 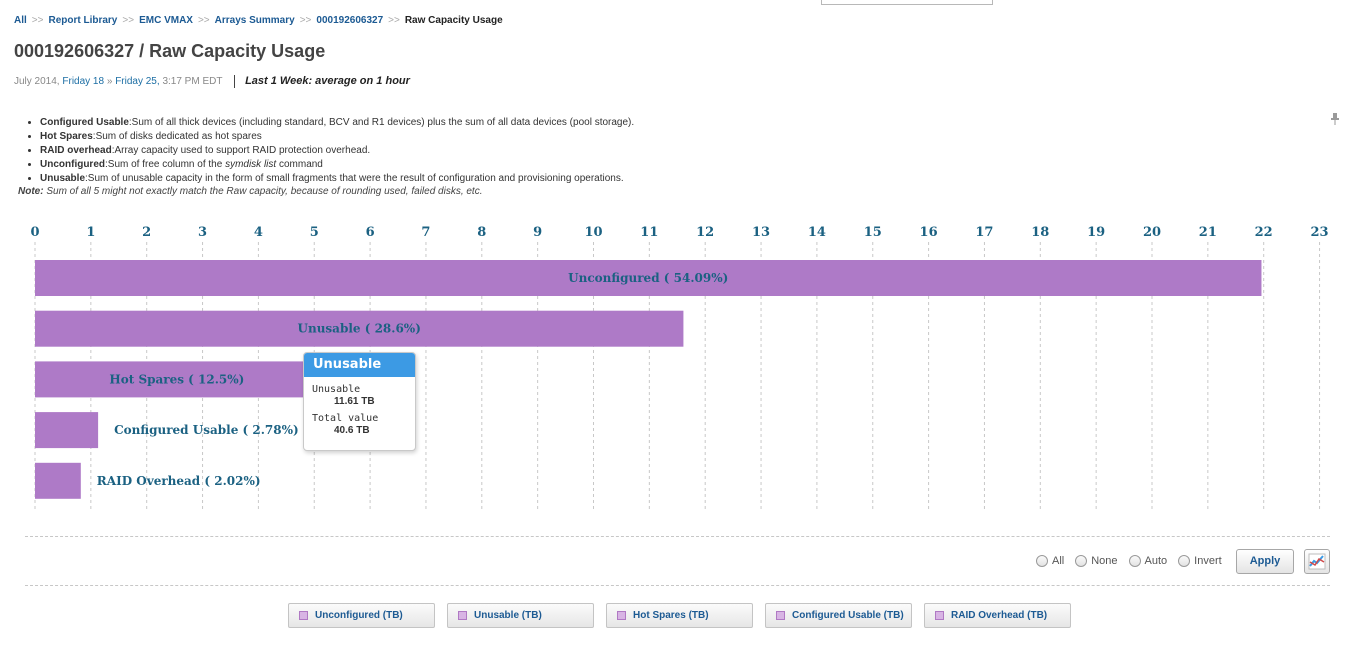 I want to click on chart-options-button, so click(x=1317, y=561).